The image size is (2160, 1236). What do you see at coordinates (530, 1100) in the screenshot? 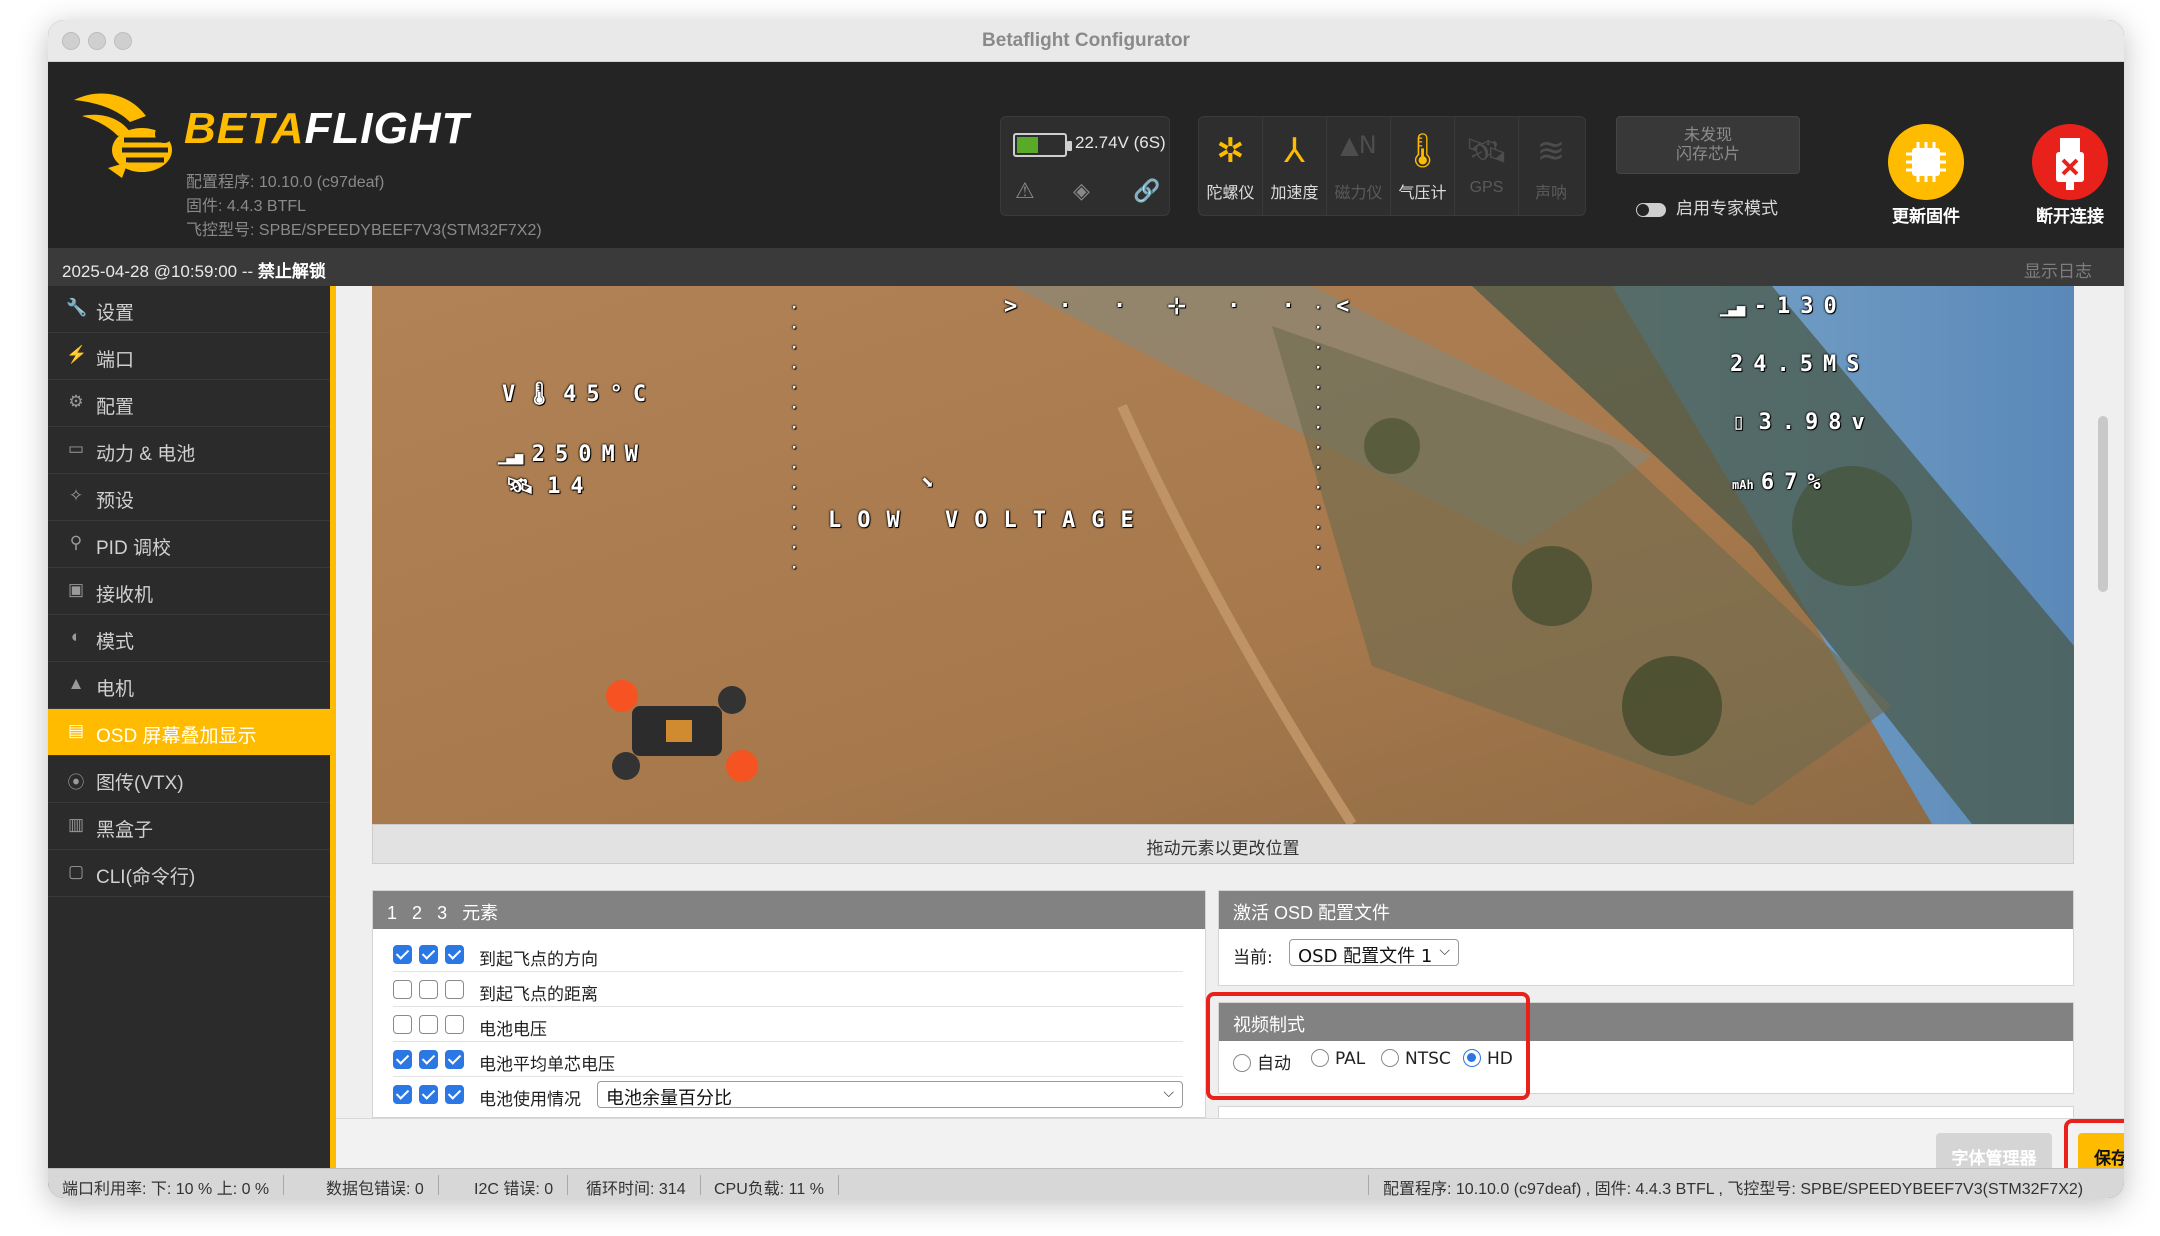
I see `element-label: 电池使用情况` at bounding box center [530, 1100].